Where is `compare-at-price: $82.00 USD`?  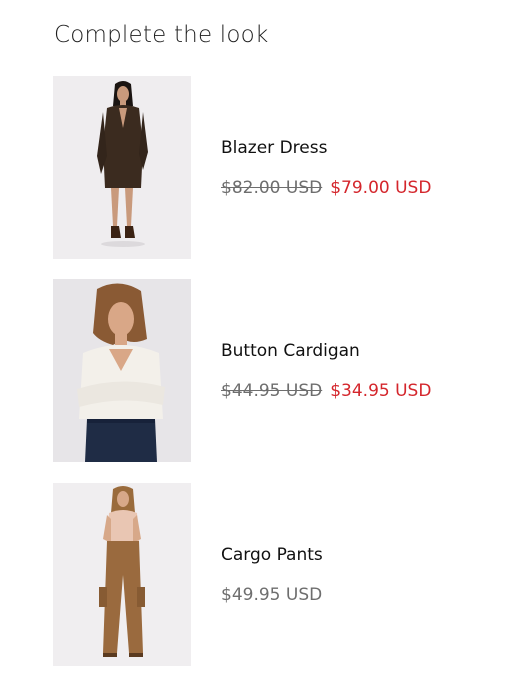 compare-at-price: $82.00 USD is located at coordinates (272, 188).